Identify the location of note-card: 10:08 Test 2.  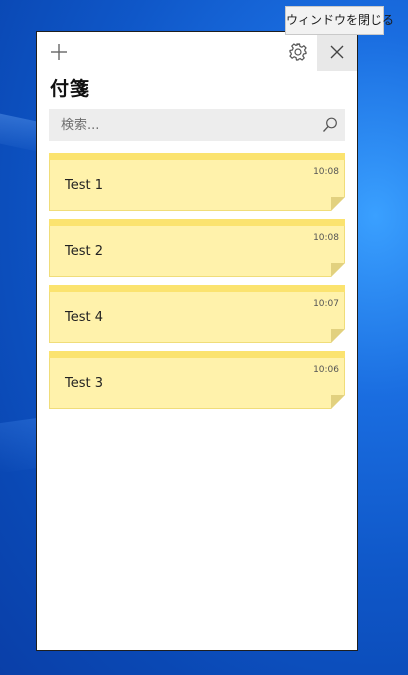
(197, 248).